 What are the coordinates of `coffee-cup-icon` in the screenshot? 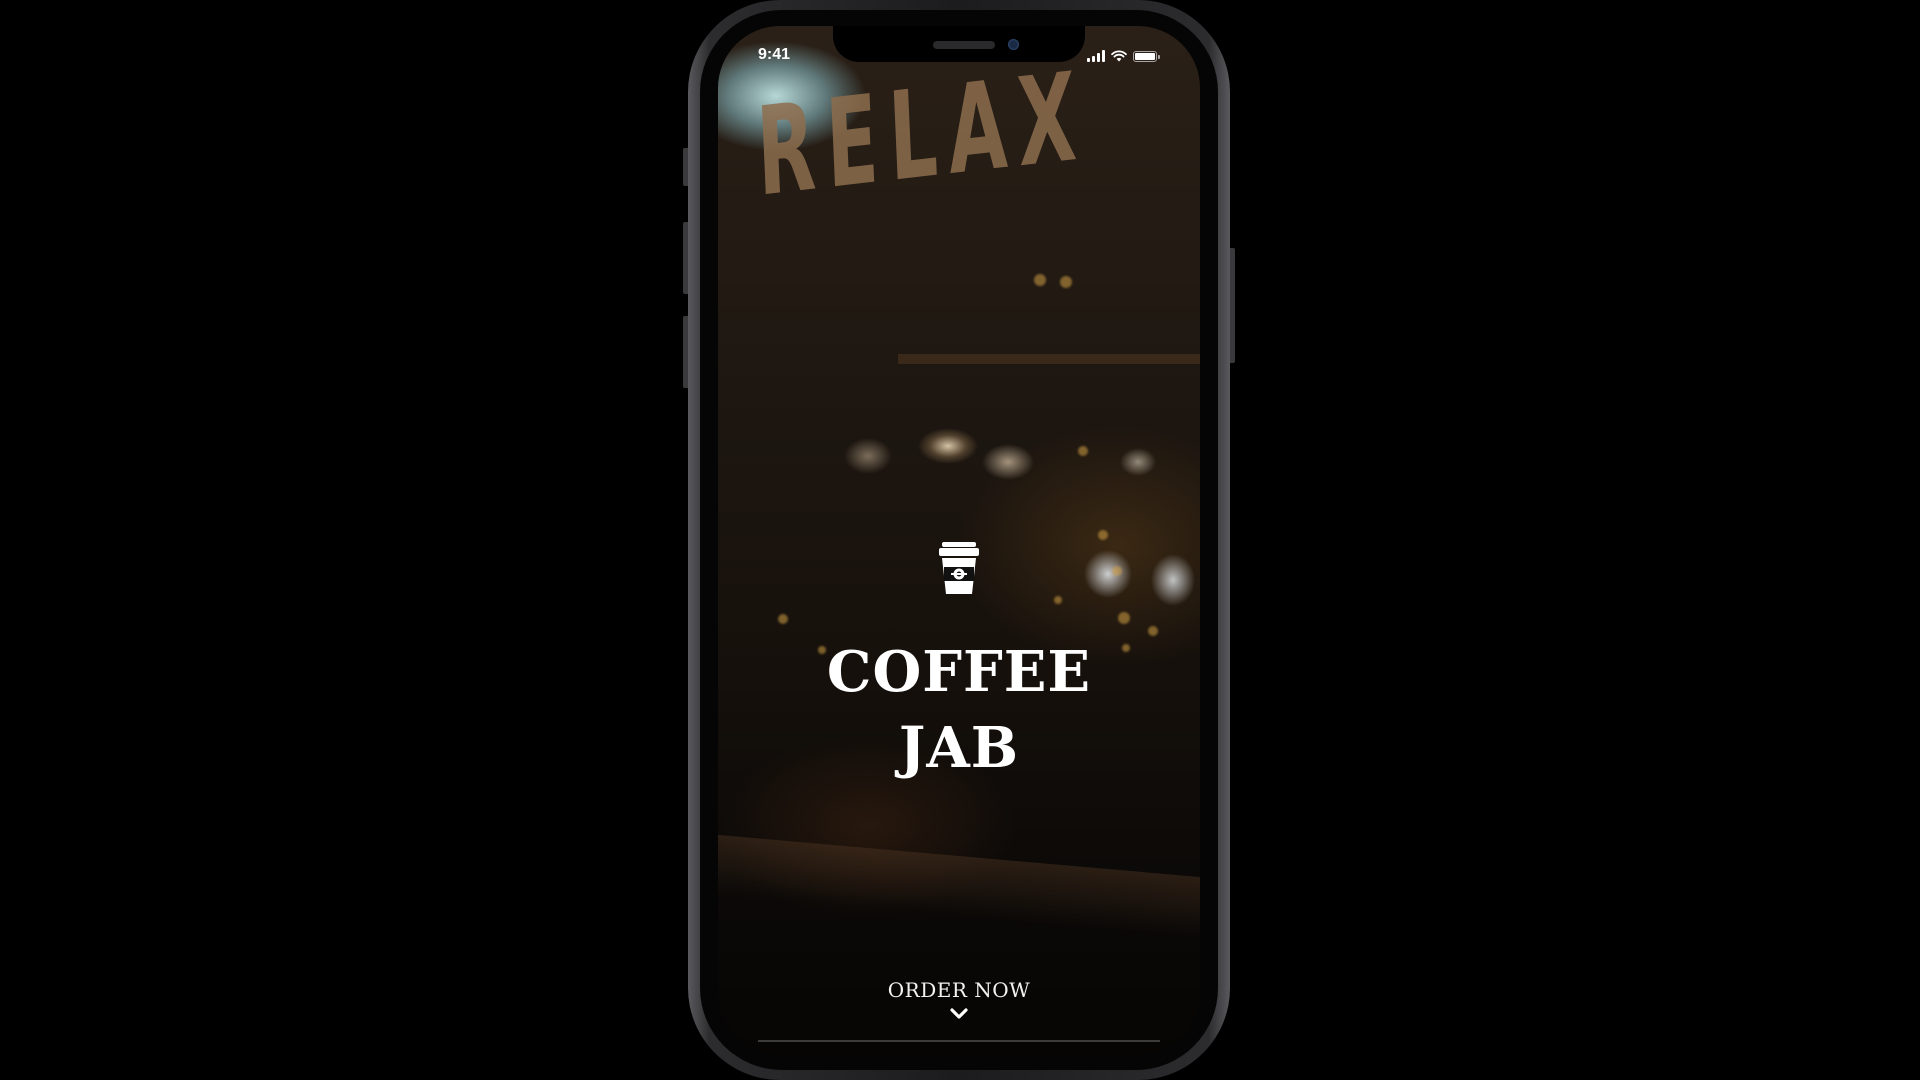 It's located at (959, 568).